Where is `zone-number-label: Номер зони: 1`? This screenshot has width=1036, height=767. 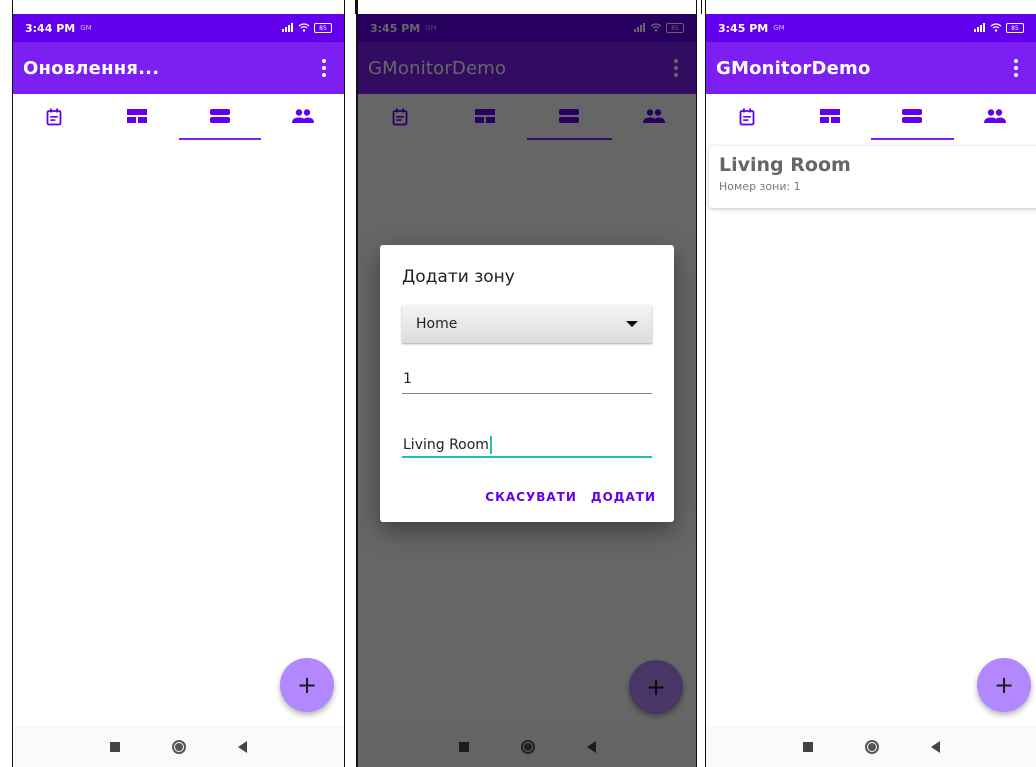
zone-number-label: Номер зони: 1 is located at coordinates (760, 186).